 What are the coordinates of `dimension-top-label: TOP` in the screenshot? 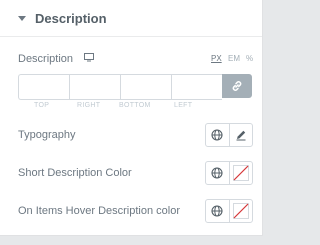 It's located at (42, 105).